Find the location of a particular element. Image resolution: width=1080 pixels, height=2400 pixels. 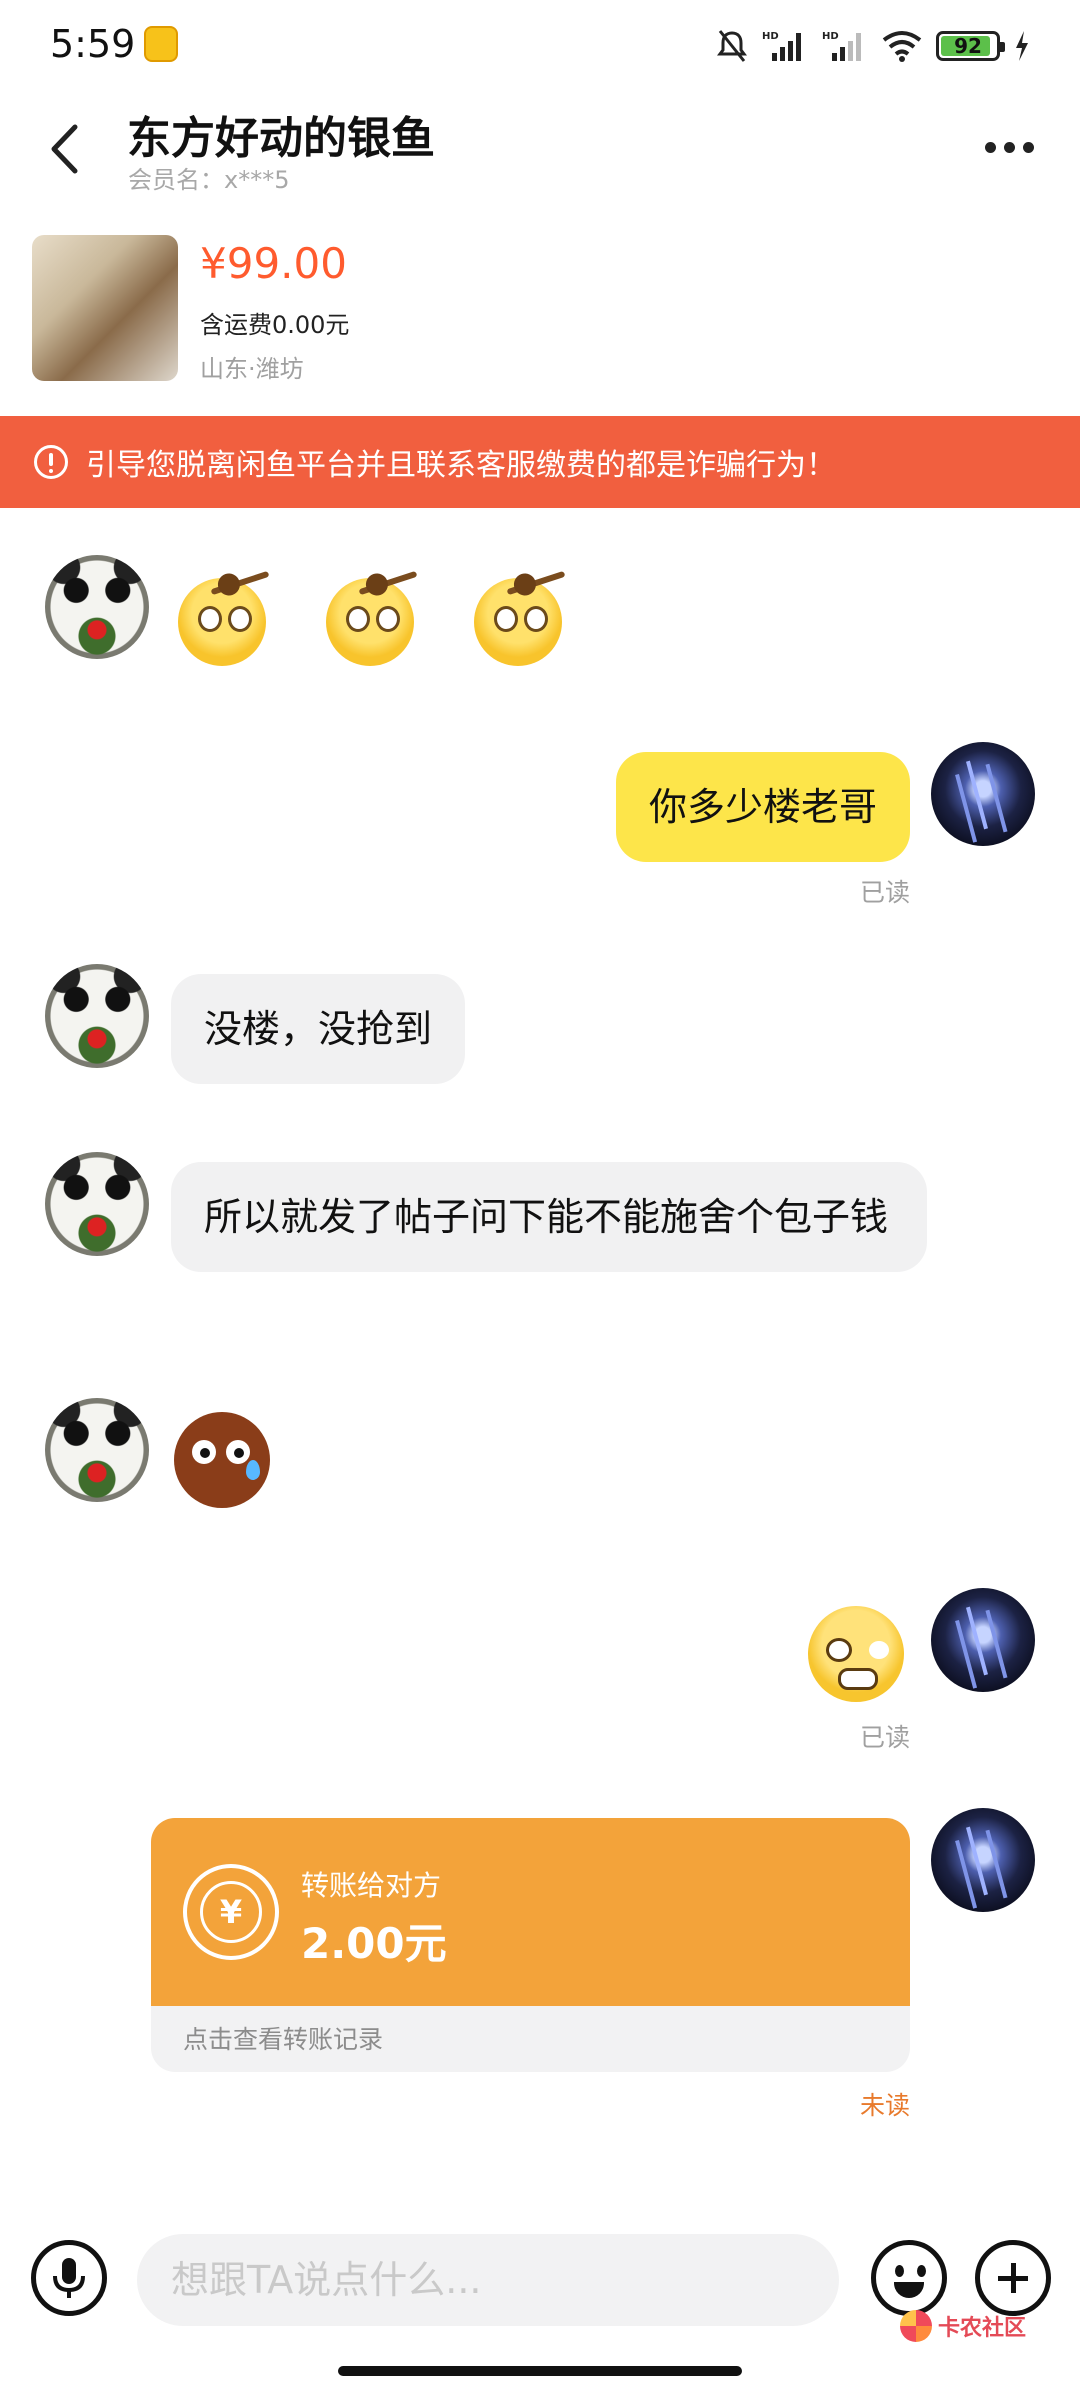

fraud-warning-banner: 引导您脱离闲鱼平台并且联系客服缴费的都是诈骗行为！ is located at coordinates (540, 462).